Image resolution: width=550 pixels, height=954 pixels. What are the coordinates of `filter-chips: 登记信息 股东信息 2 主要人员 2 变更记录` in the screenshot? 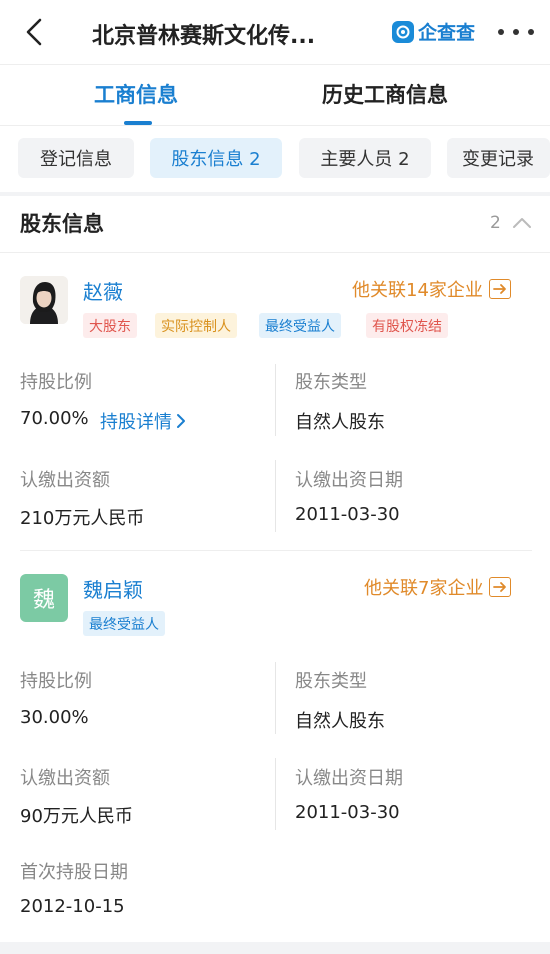 It's located at (275, 159).